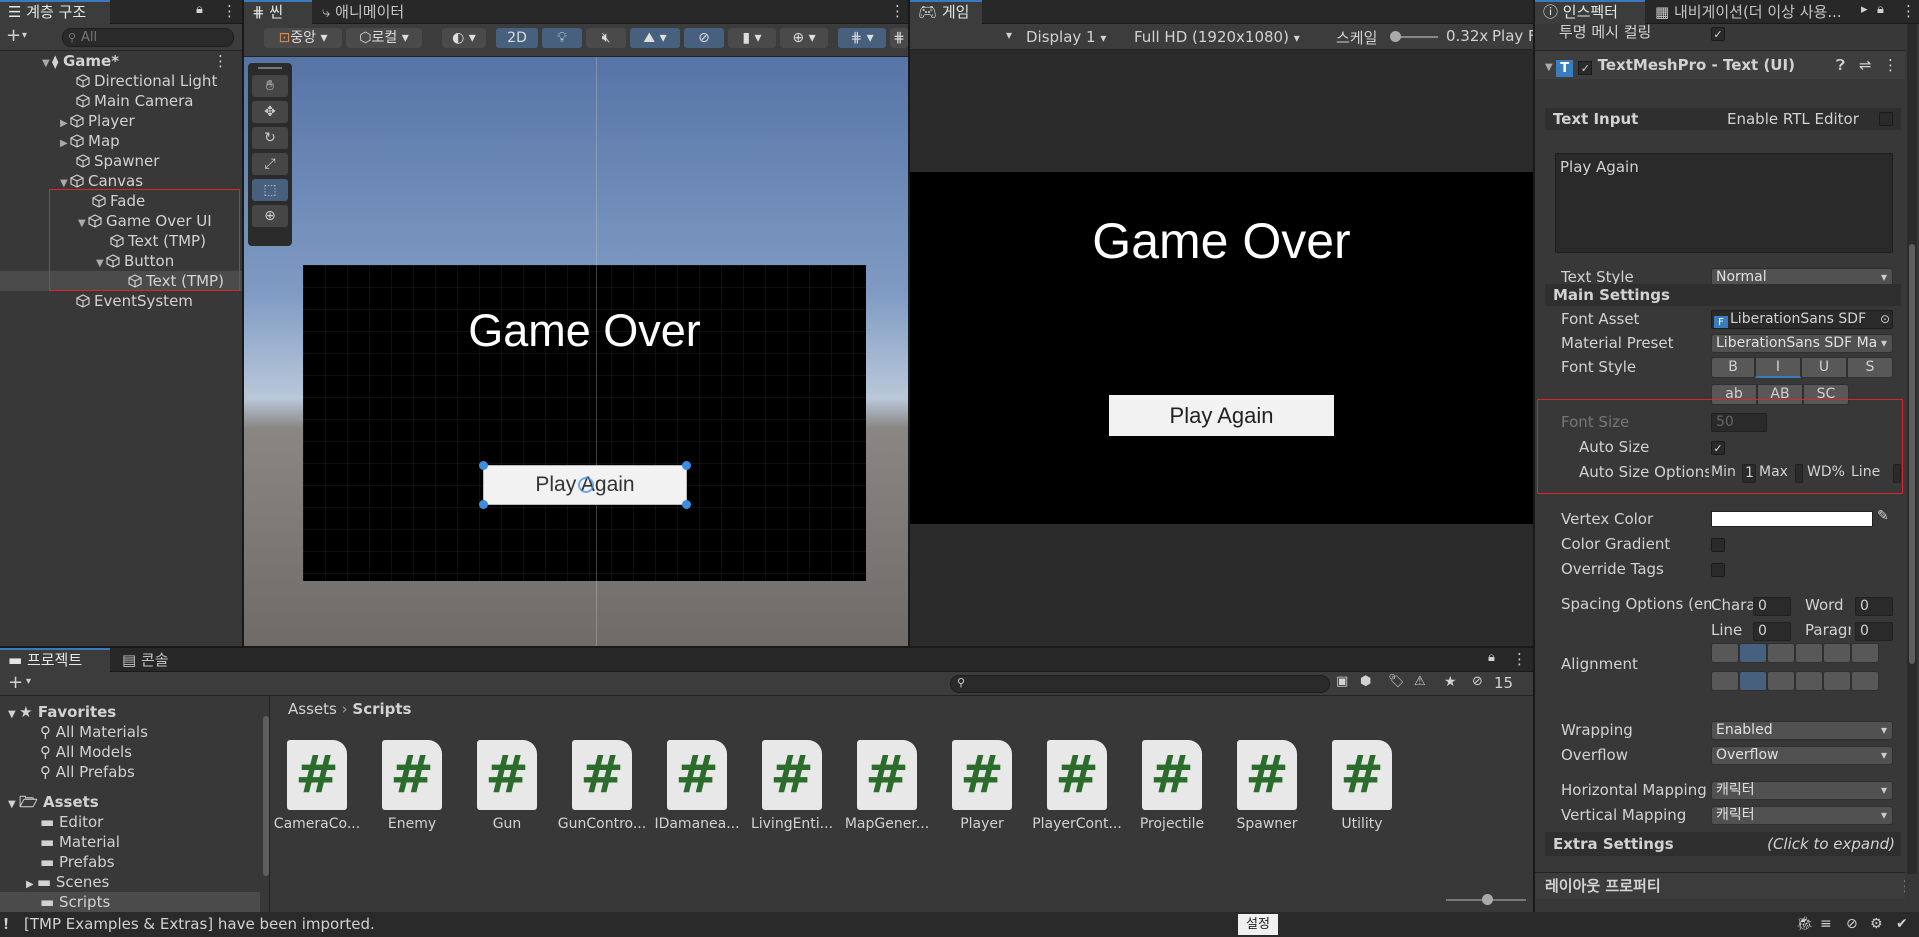 The height and width of the screenshot is (937, 1919). What do you see at coordinates (1802, 790) in the screenshot?
I see `horizontal-mapping-dropdown: 캐릭터` at bounding box center [1802, 790].